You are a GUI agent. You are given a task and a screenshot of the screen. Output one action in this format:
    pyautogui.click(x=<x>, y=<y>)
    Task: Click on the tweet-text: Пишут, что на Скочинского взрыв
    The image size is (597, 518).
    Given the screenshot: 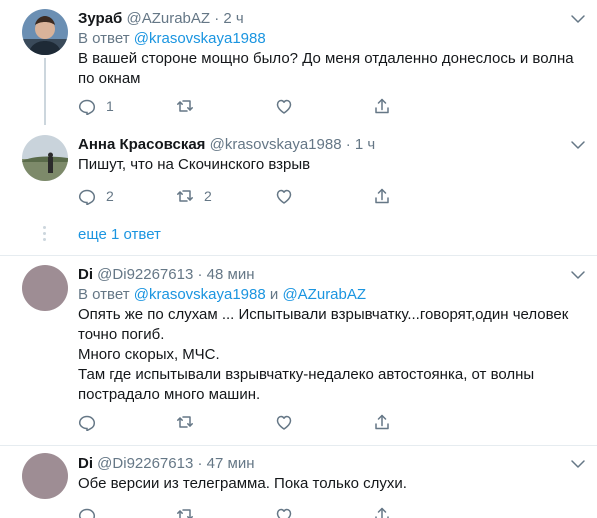 What is the action you would take?
    pyautogui.click(x=194, y=164)
    